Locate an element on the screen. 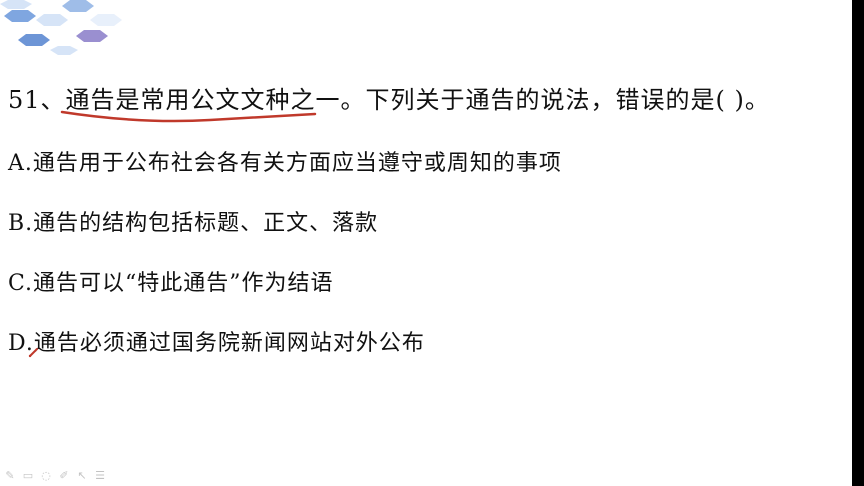 The image size is (864, 486). hexagon-decoration is located at coordinates (61, 27).